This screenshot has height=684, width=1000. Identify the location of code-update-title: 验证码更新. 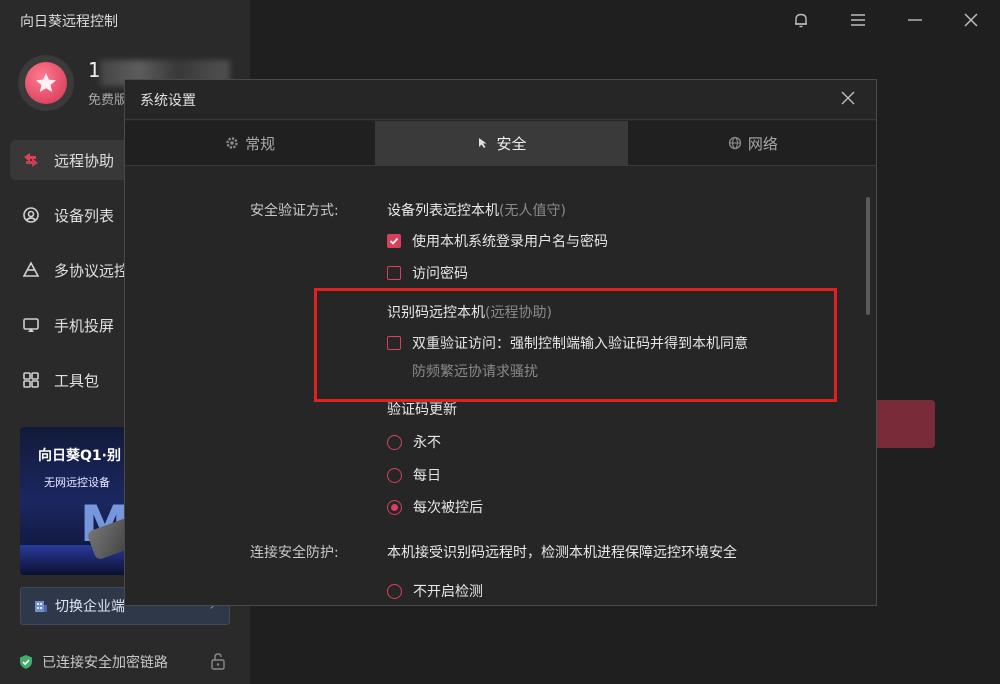
(422, 410).